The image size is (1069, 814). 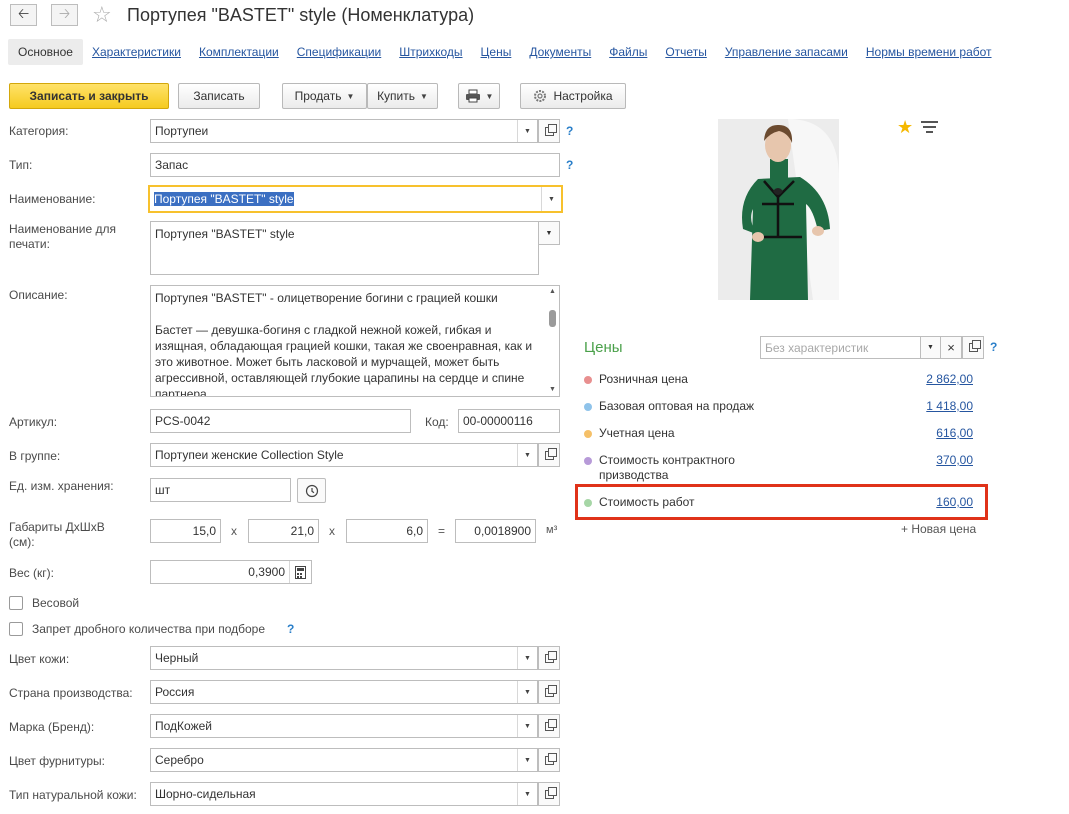 I want to click on tab-main: Основное, so click(x=45, y=52).